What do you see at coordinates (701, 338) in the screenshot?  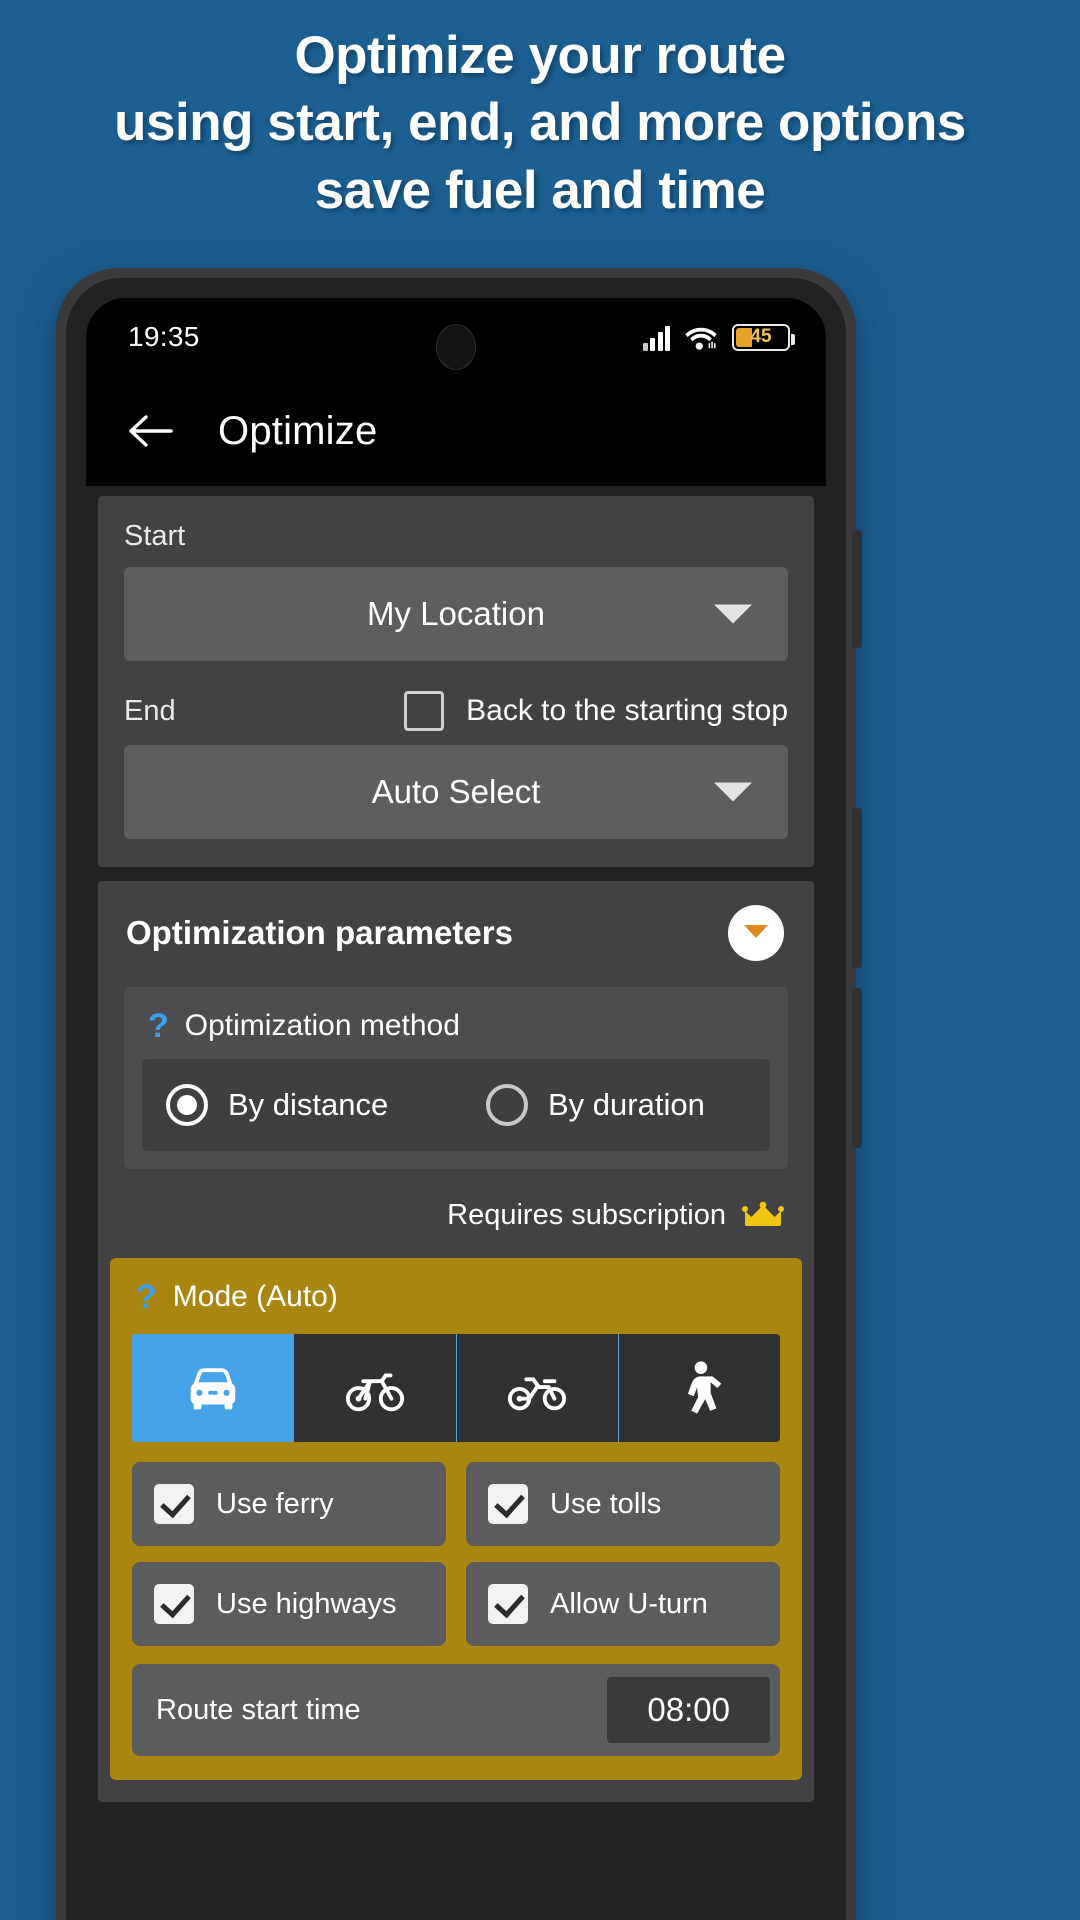 I see `wifi-icon` at bounding box center [701, 338].